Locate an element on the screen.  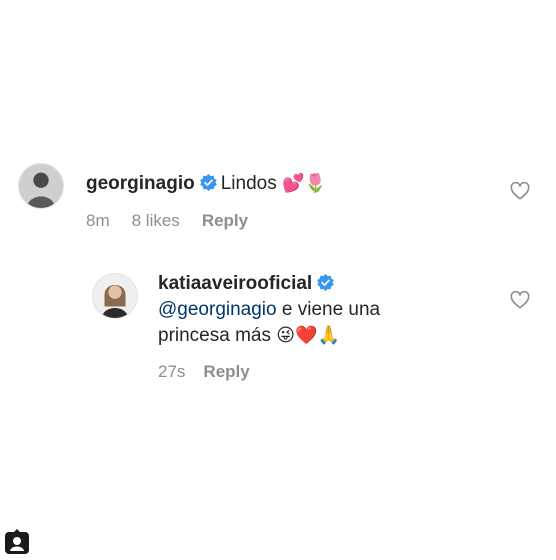
comment-body: katiaaveirooficial is located at coordinates (248, 284).